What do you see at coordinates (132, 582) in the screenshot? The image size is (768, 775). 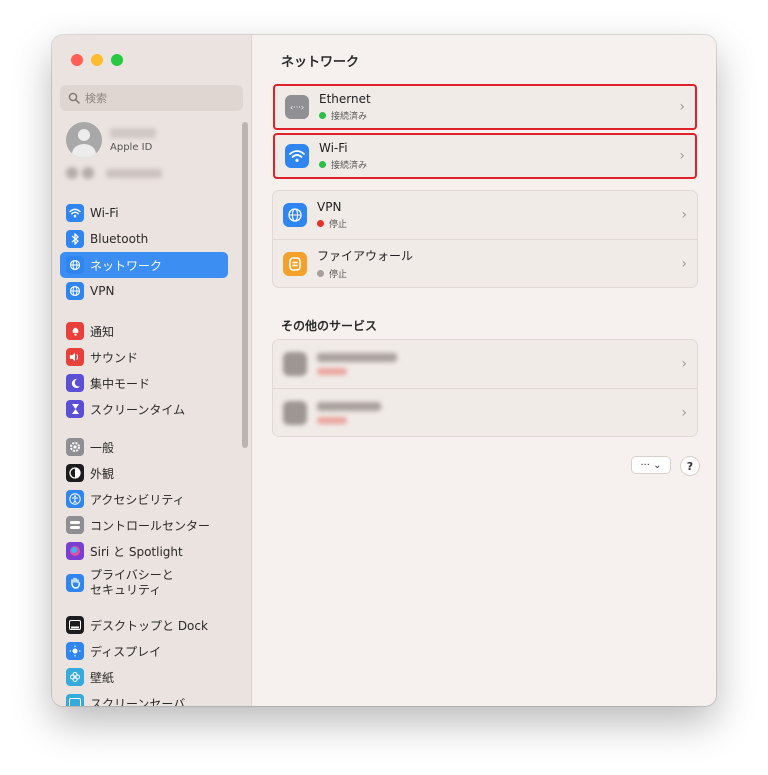 I see `sidebar-item-label: プライバシーと セキュリティ` at bounding box center [132, 582].